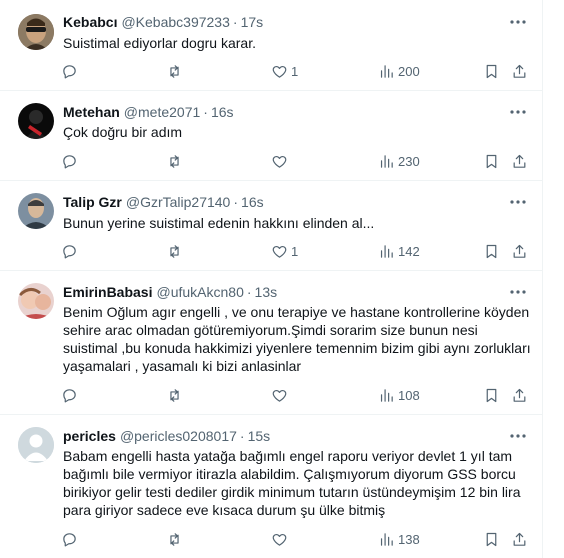 The image size is (564, 558). I want to click on user-handle: @Kebabc397233, so click(175, 22).